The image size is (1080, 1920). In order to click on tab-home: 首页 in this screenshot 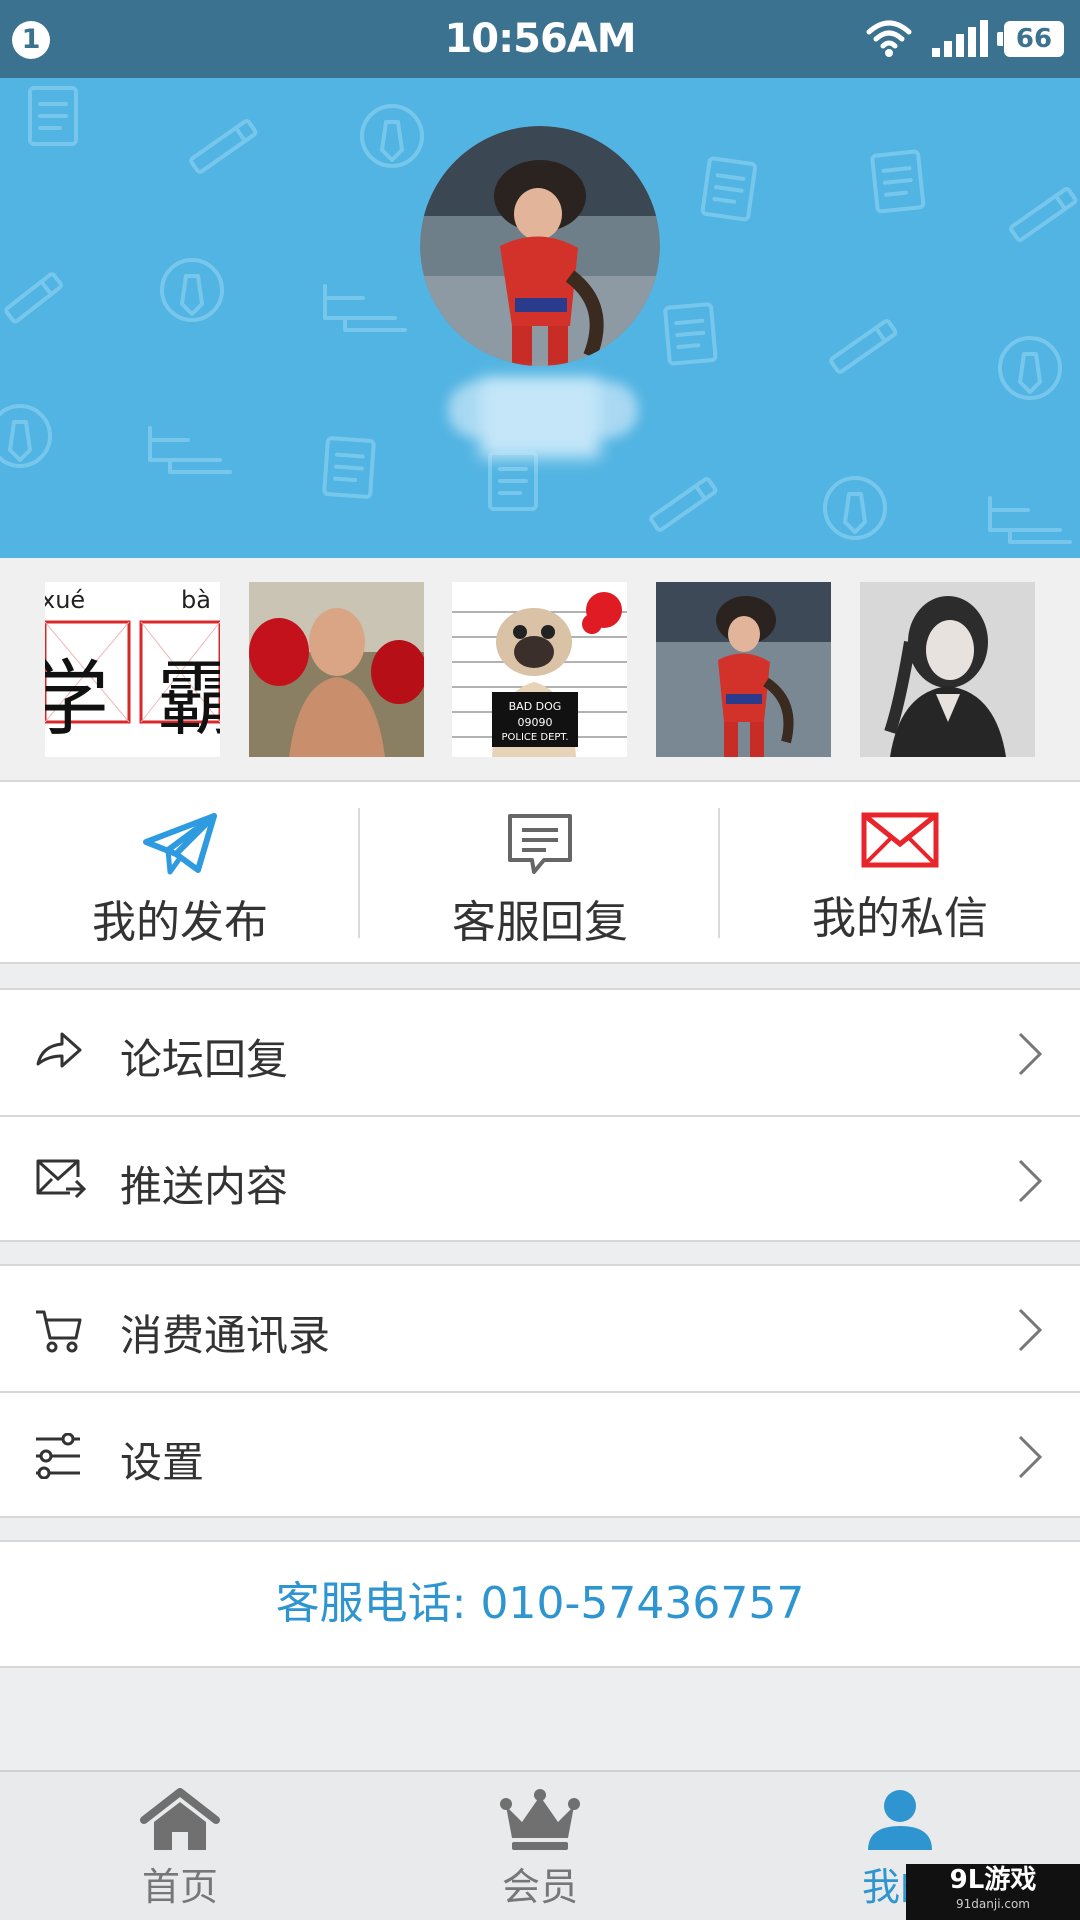, I will do `click(180, 1846)`.